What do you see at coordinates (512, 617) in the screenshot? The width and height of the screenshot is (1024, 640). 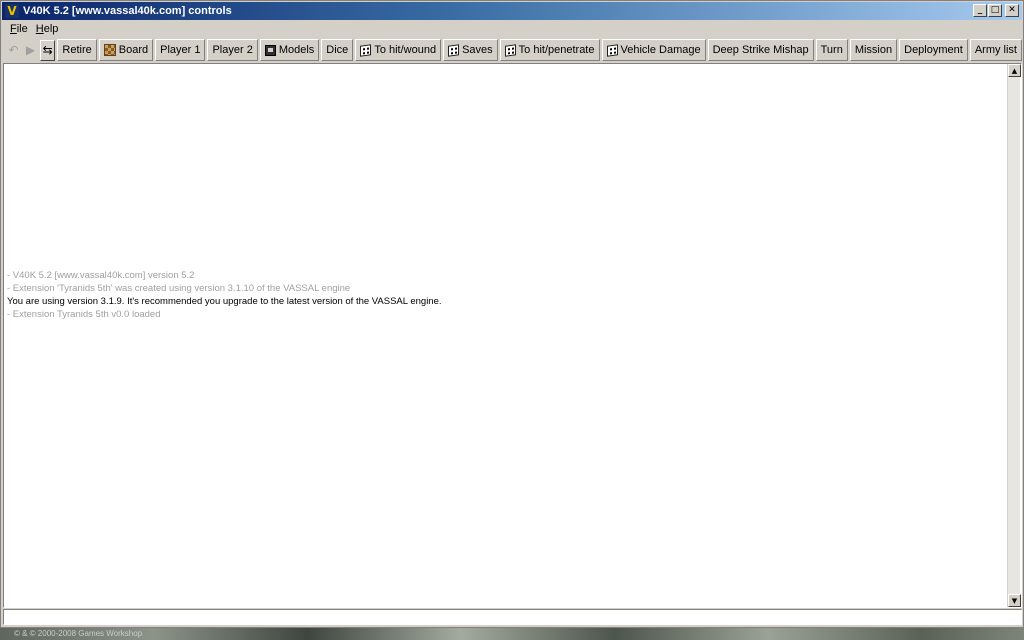 I see `chat-input` at bounding box center [512, 617].